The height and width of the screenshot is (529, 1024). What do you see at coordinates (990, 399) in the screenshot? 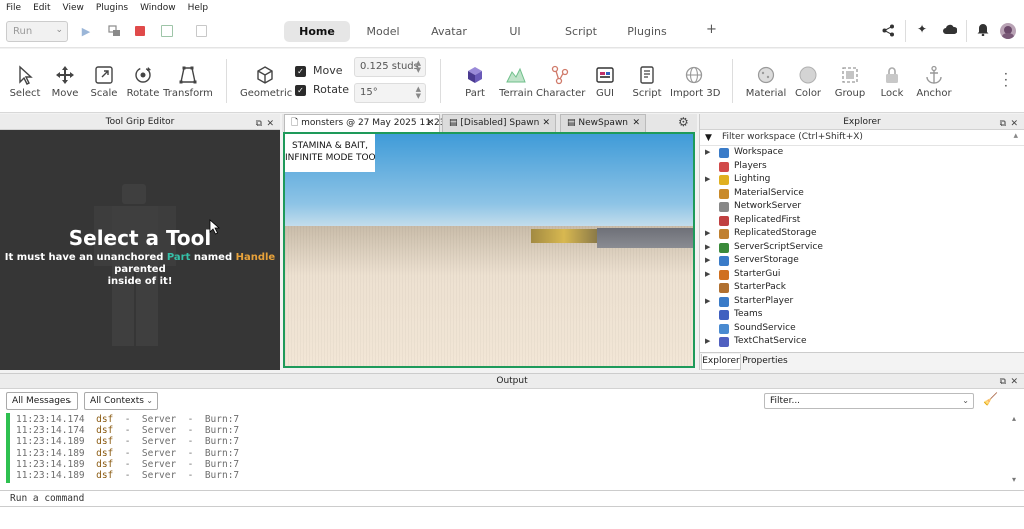
I see `clear-broom-icon: 🧹` at bounding box center [990, 399].